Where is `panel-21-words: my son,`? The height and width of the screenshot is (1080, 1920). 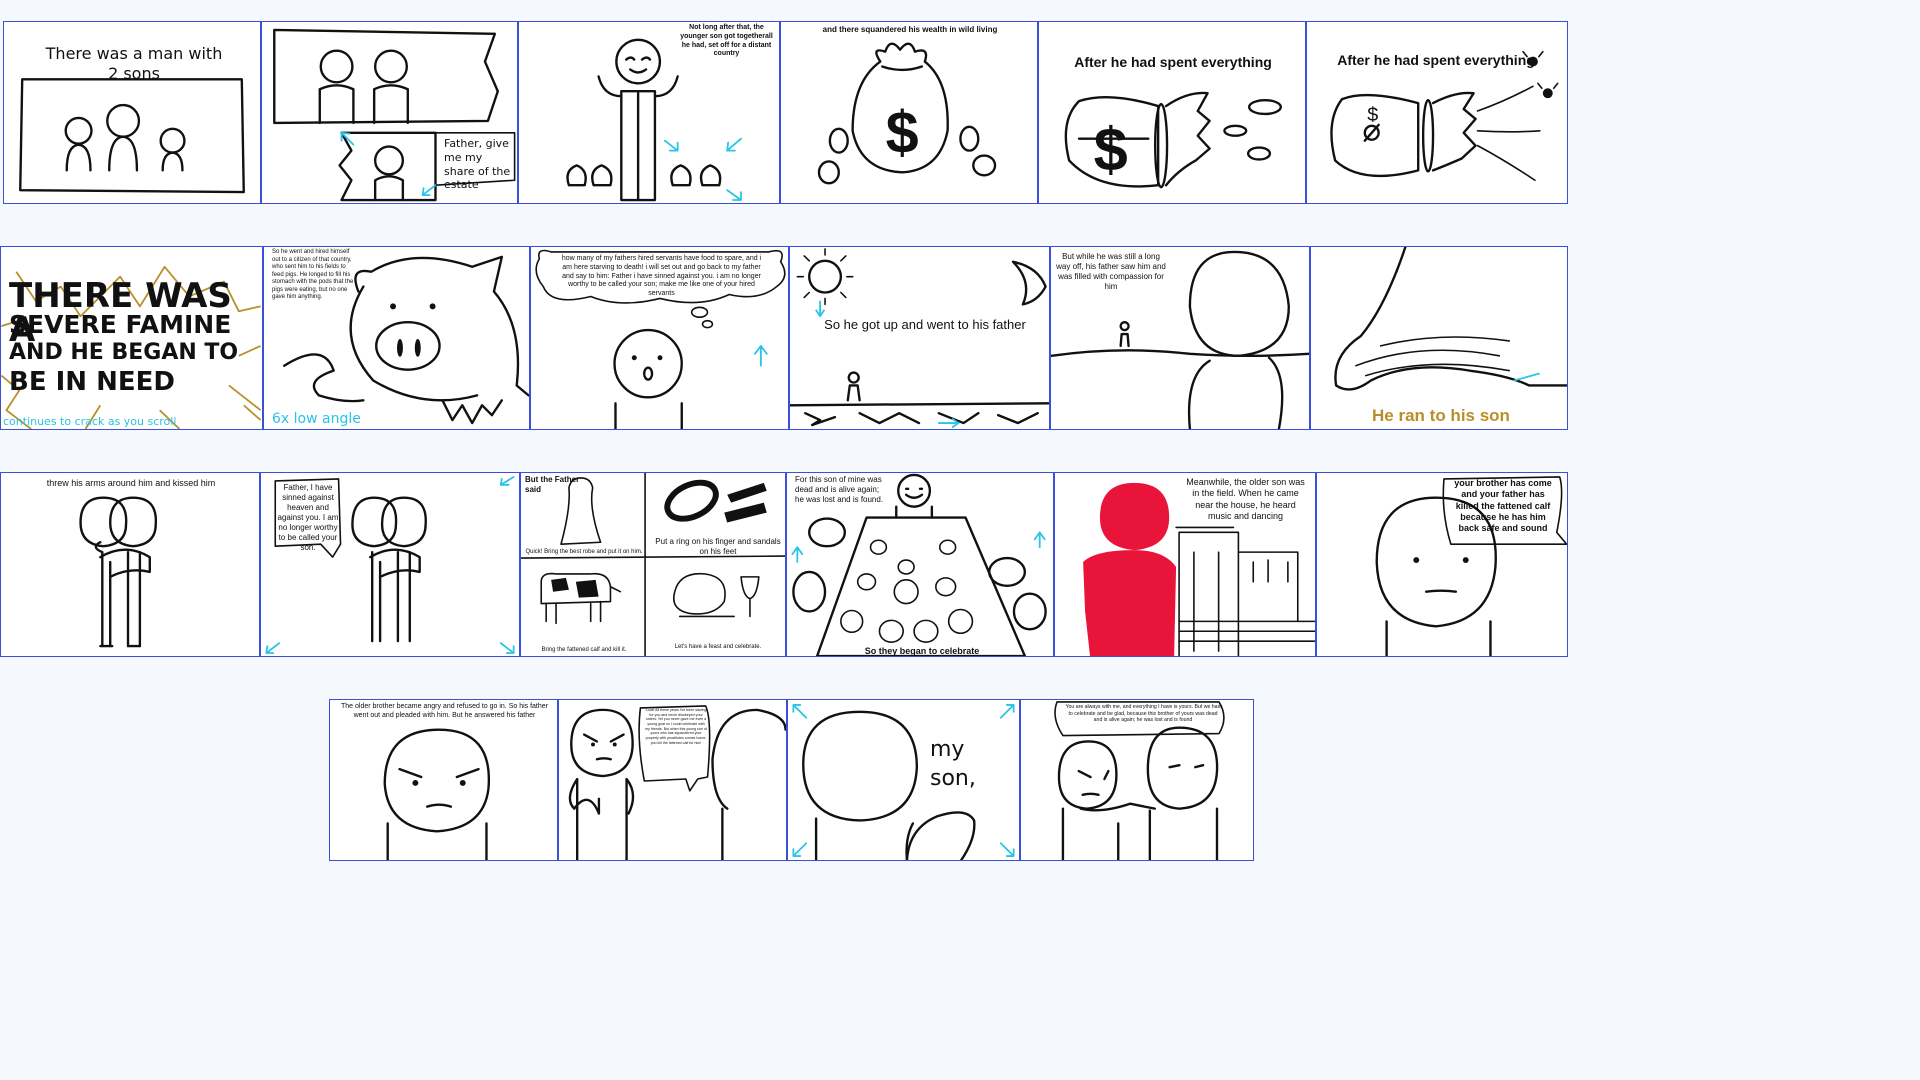
panel-21-words: my son, is located at coordinates (953, 764).